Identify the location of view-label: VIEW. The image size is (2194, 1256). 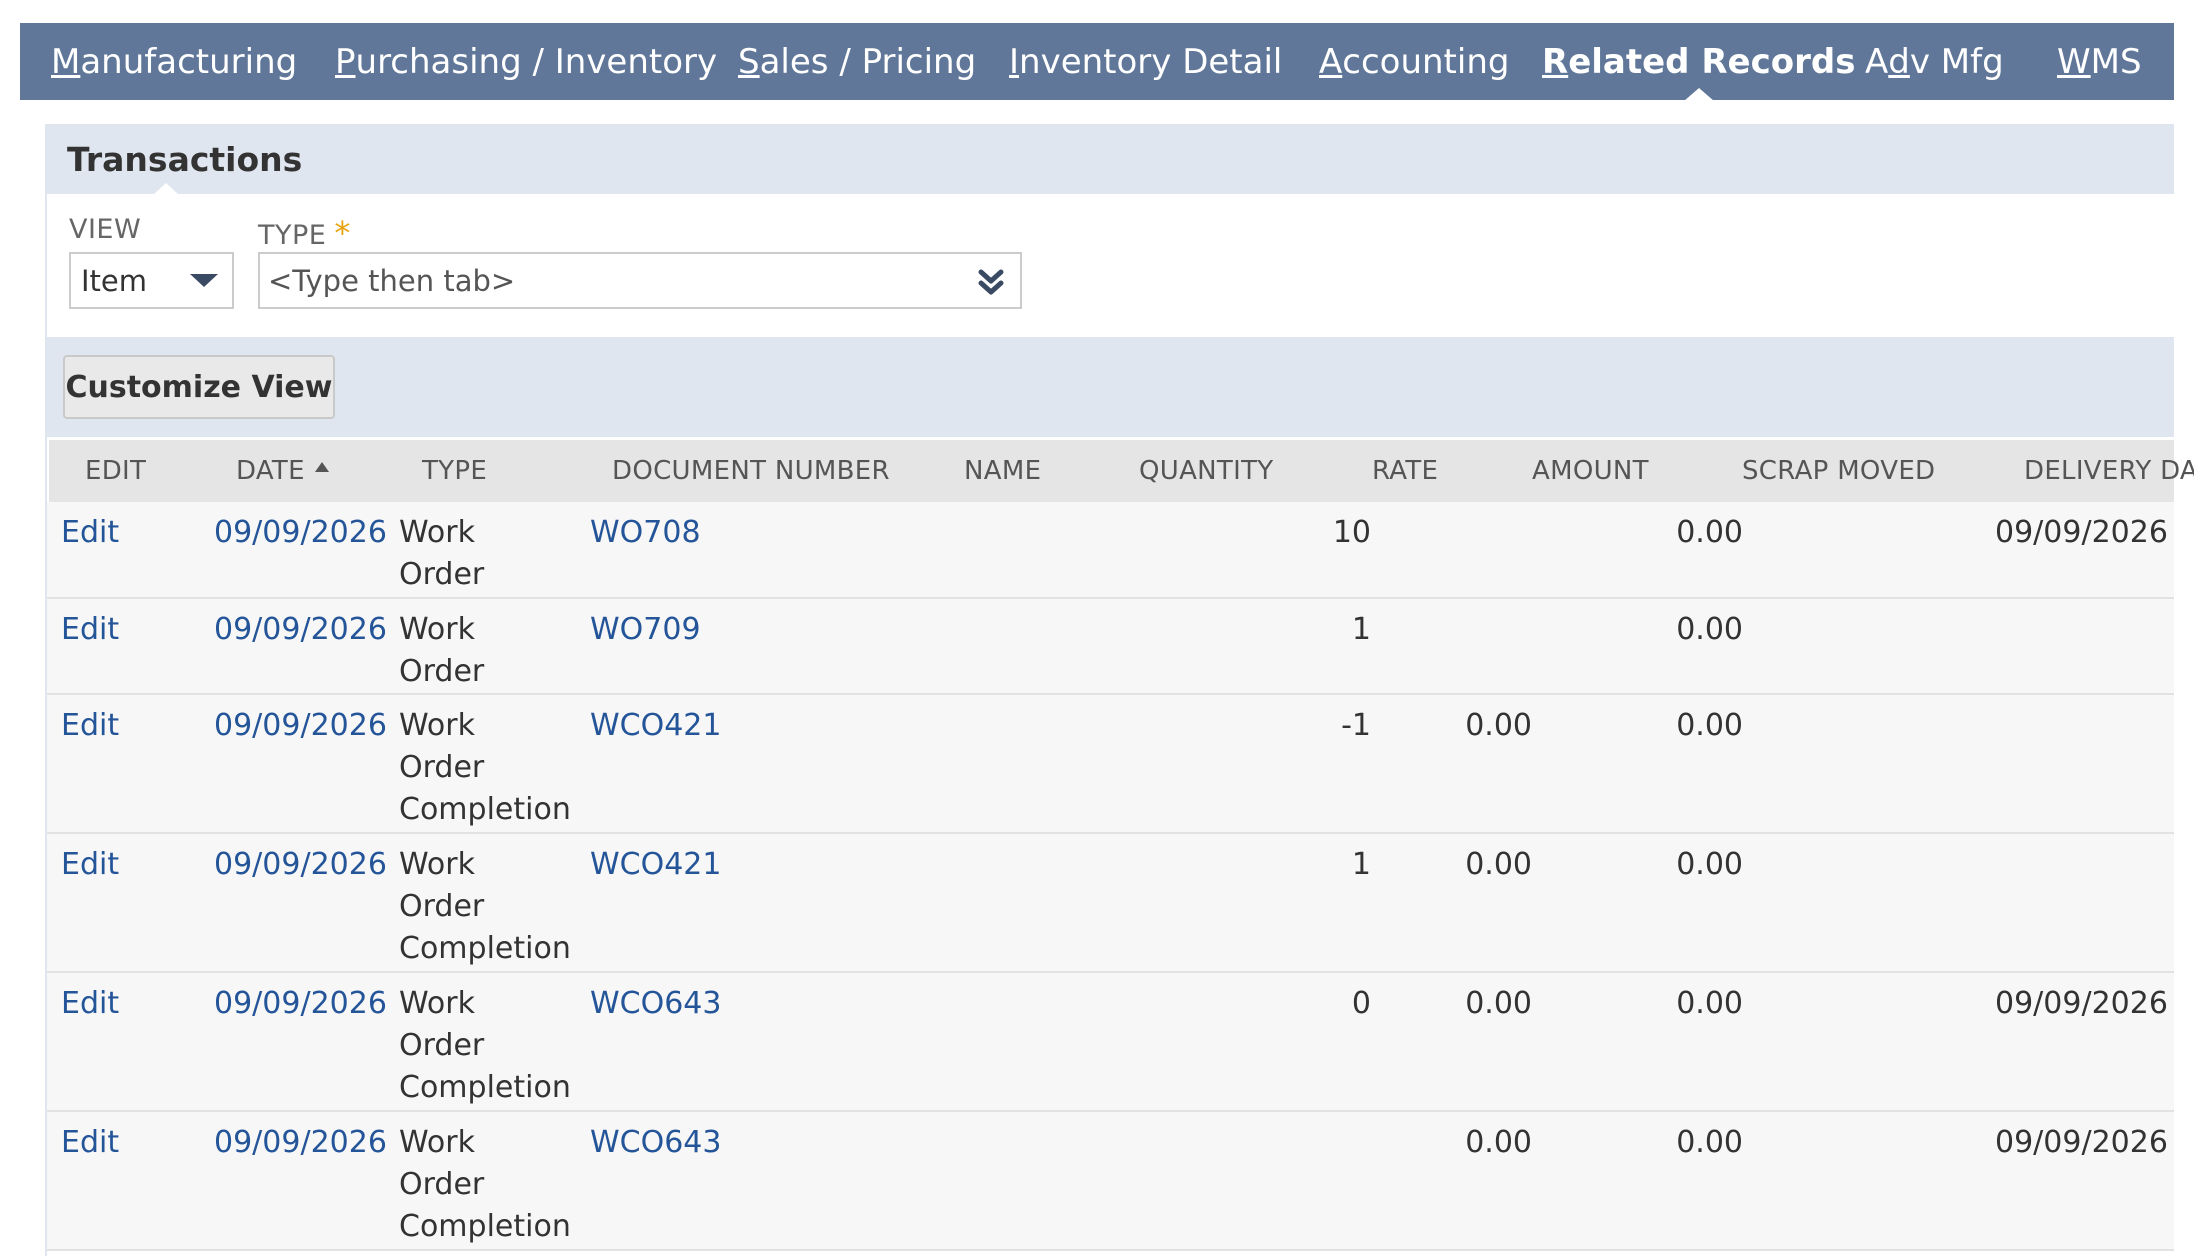
(105, 229).